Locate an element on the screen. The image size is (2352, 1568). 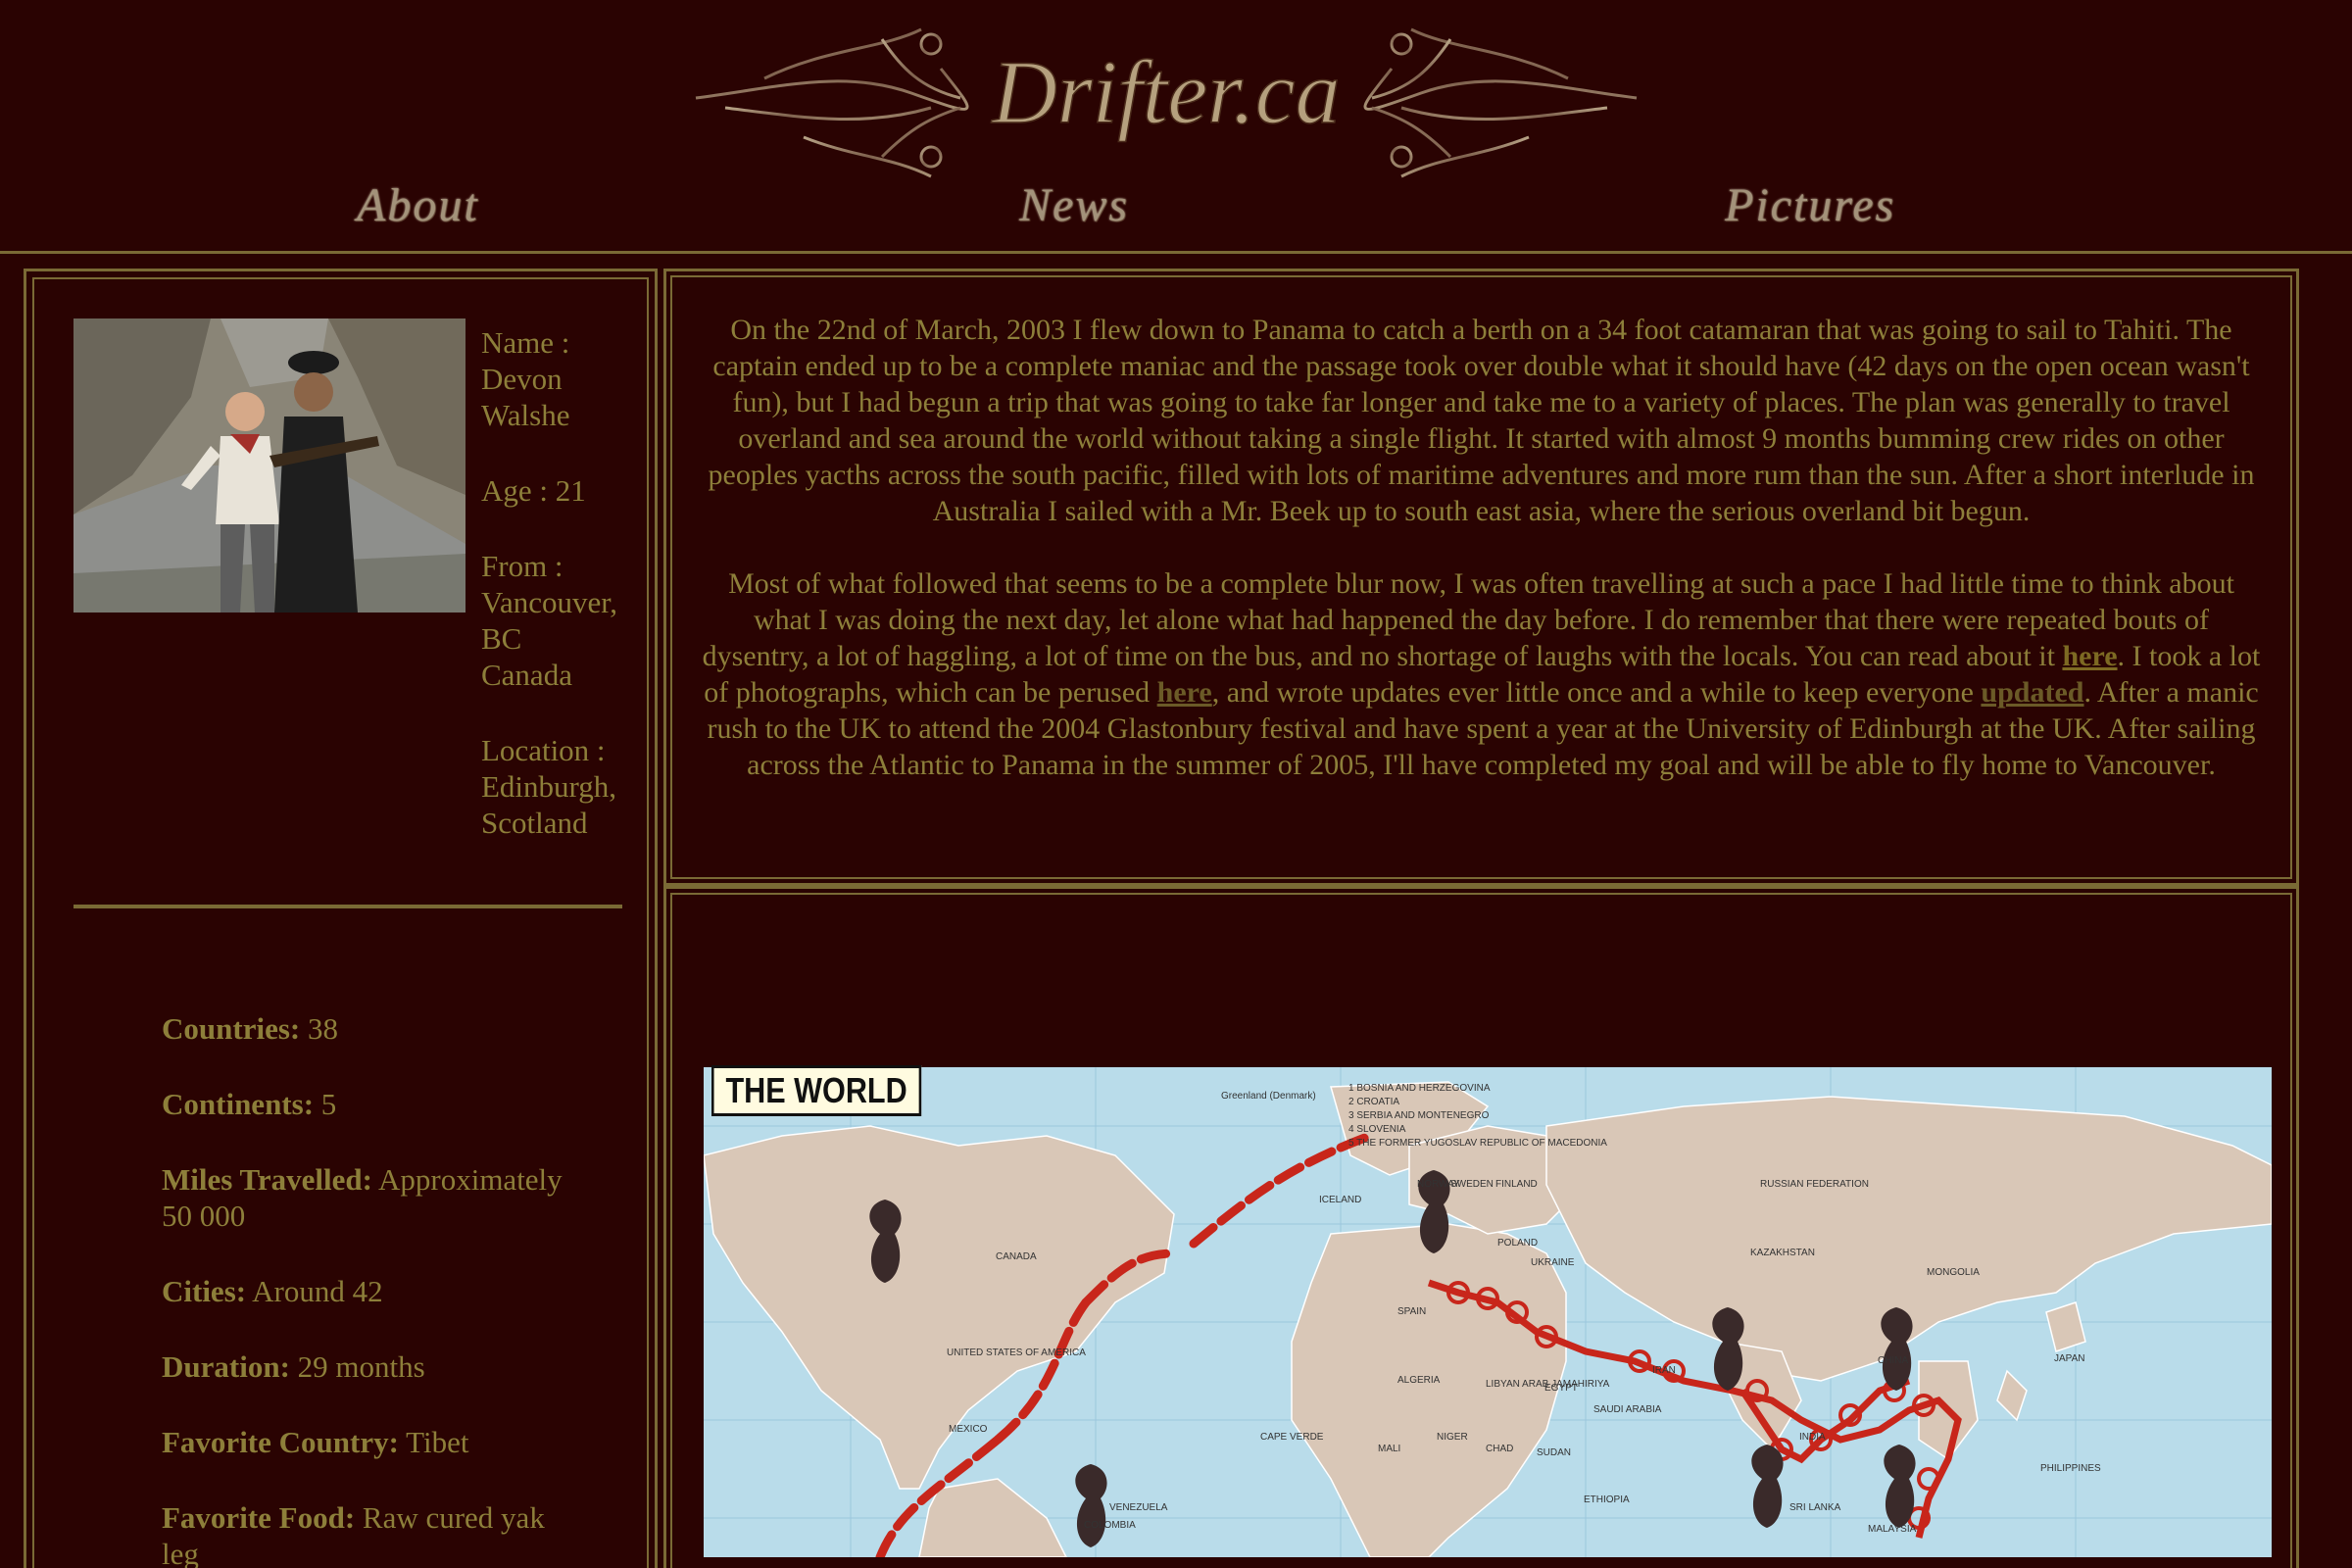
stat-value: Tibet is located at coordinates (433, 1442).